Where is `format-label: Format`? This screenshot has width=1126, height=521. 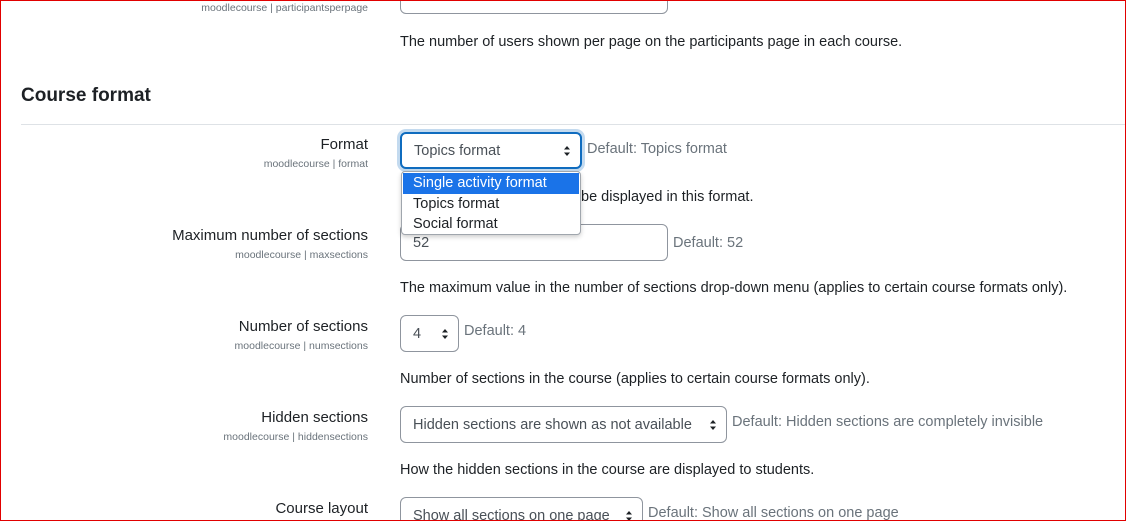 format-label: Format is located at coordinates (344, 144).